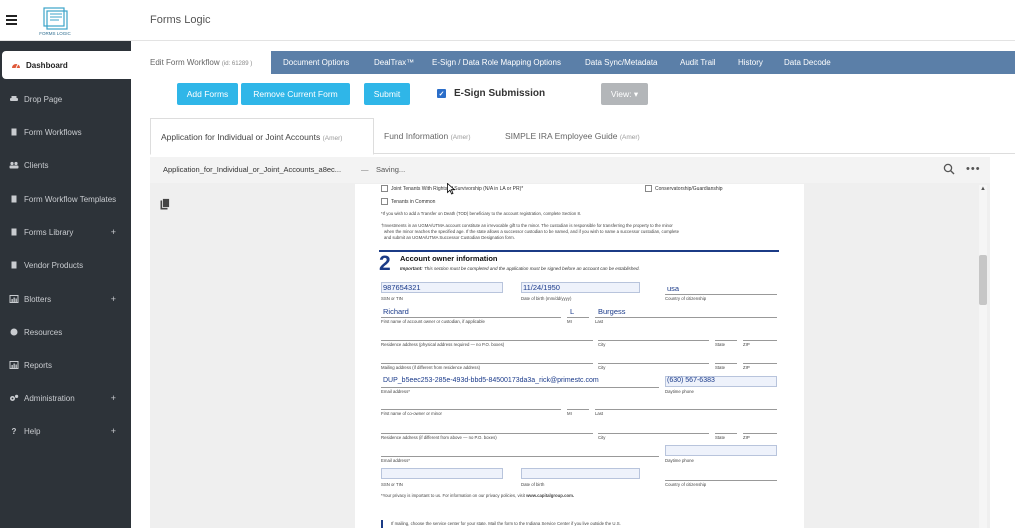 This screenshot has height=528, width=1015. Describe the element at coordinates (487, 340) in the screenshot. I see `residence-line` at that location.